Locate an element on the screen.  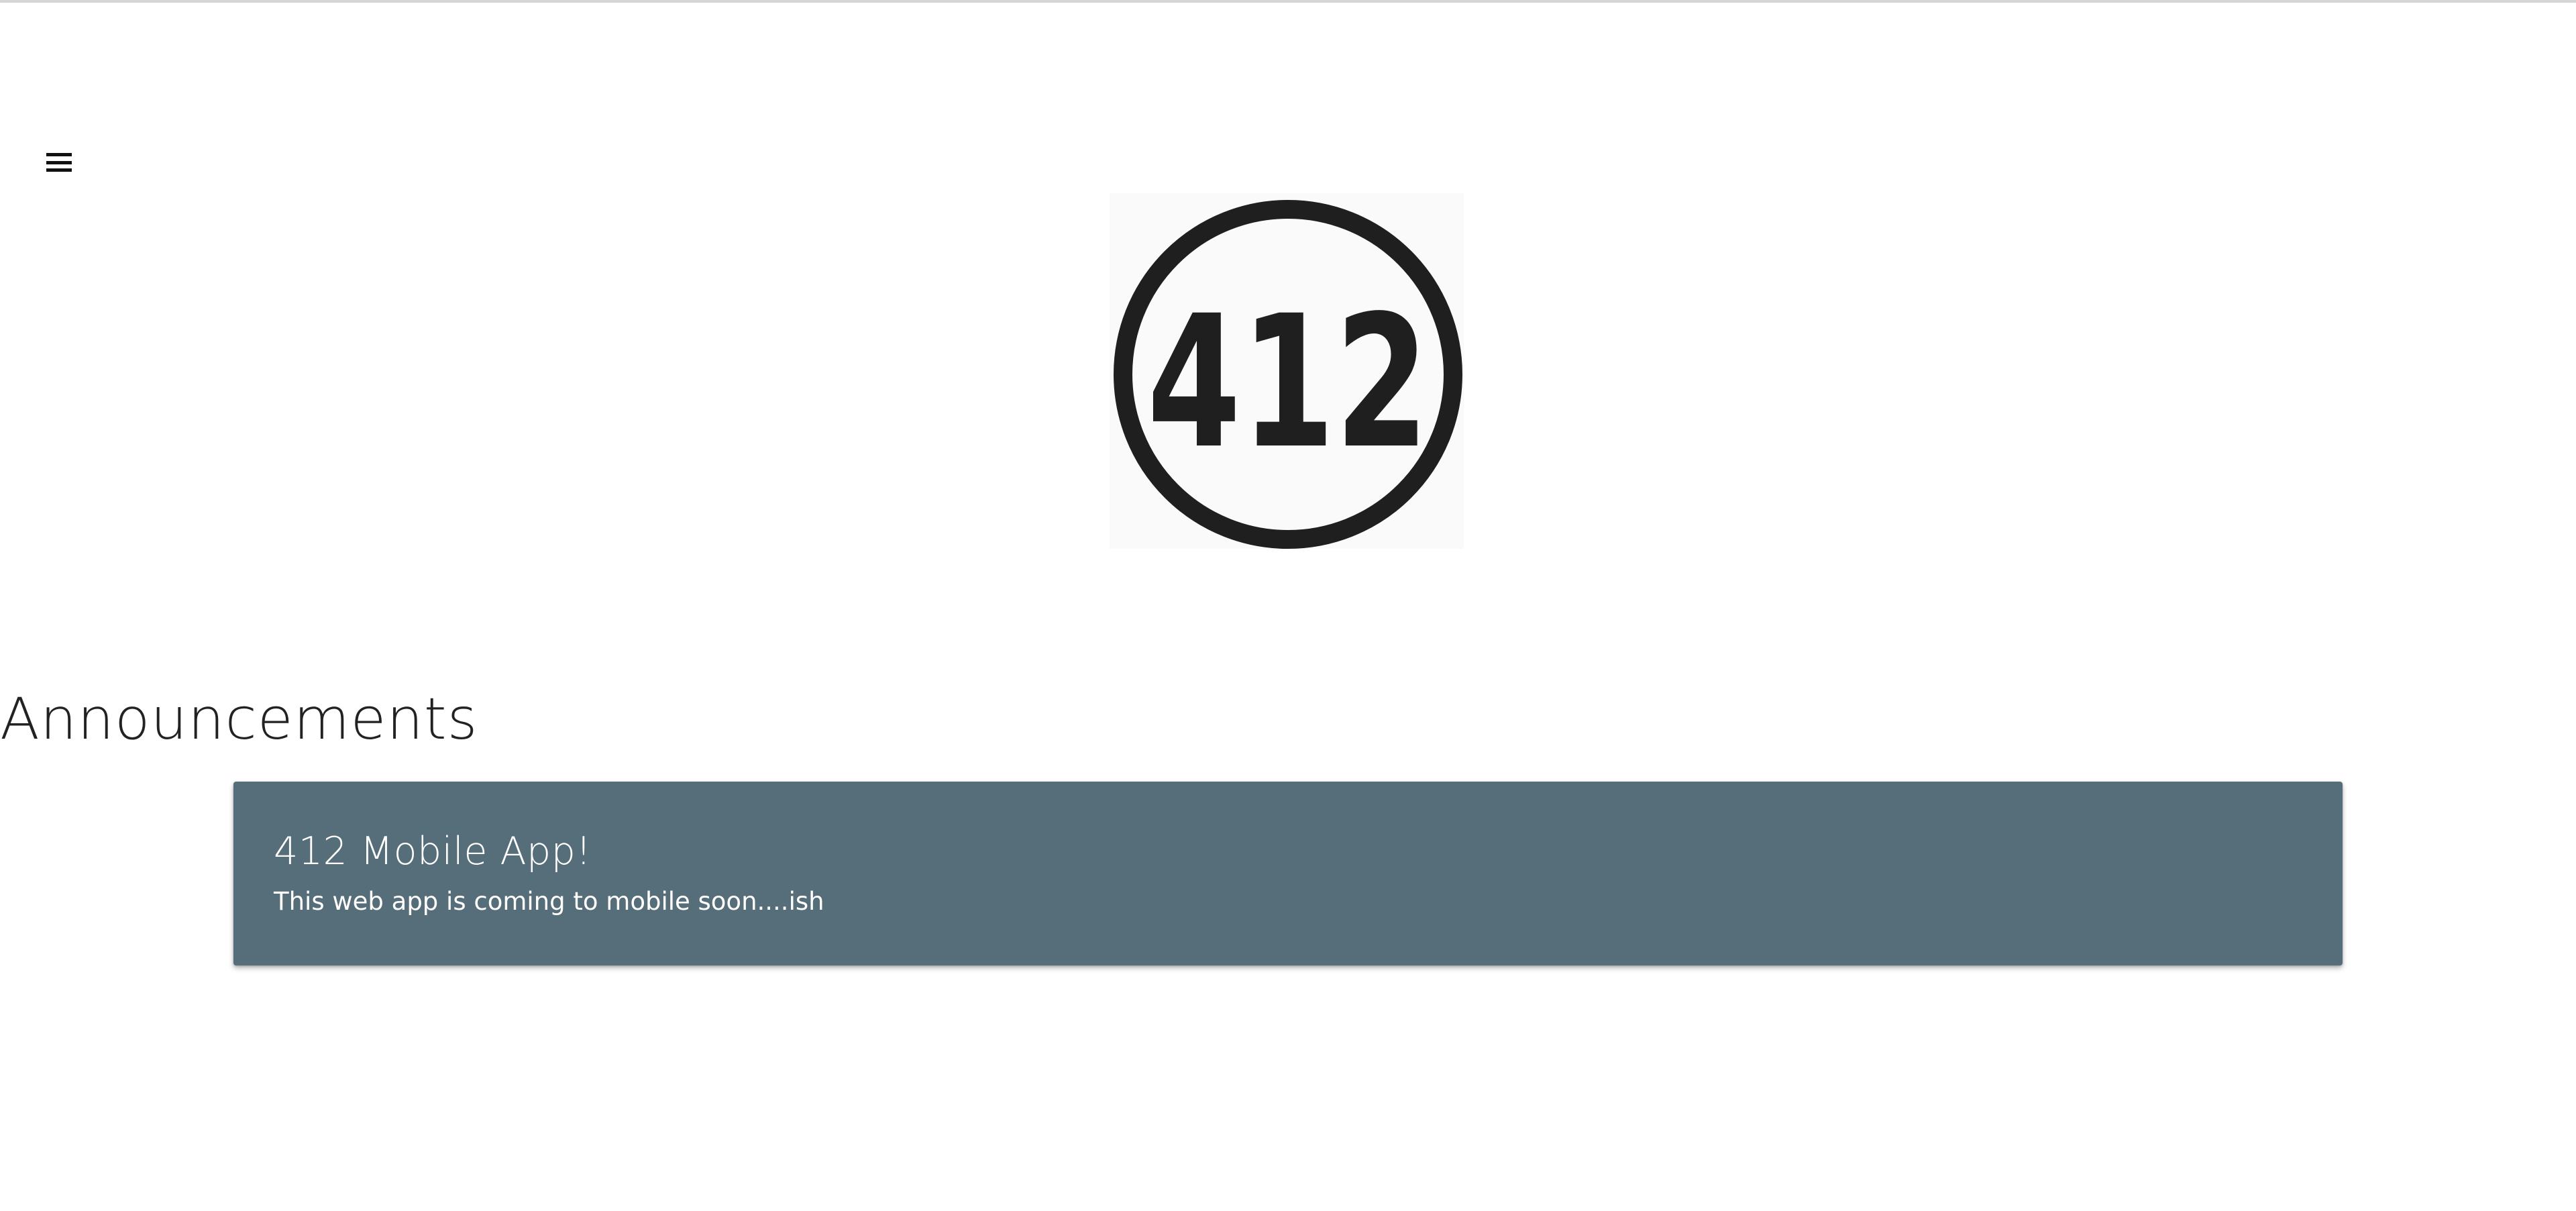
hamburger-menu-icon is located at coordinates (59, 162).